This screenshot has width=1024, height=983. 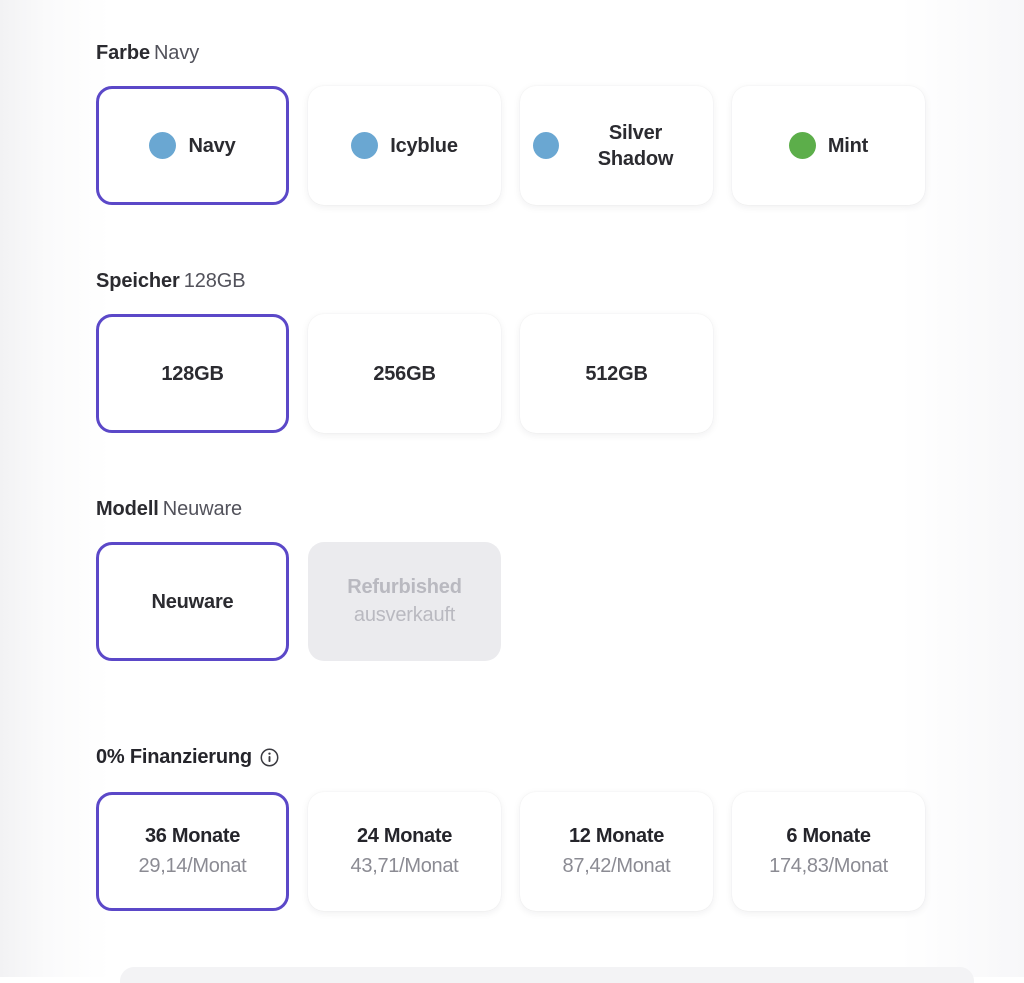 What do you see at coordinates (616, 836) in the screenshot?
I see `financing-option-12-monate-term: 12 Monate` at bounding box center [616, 836].